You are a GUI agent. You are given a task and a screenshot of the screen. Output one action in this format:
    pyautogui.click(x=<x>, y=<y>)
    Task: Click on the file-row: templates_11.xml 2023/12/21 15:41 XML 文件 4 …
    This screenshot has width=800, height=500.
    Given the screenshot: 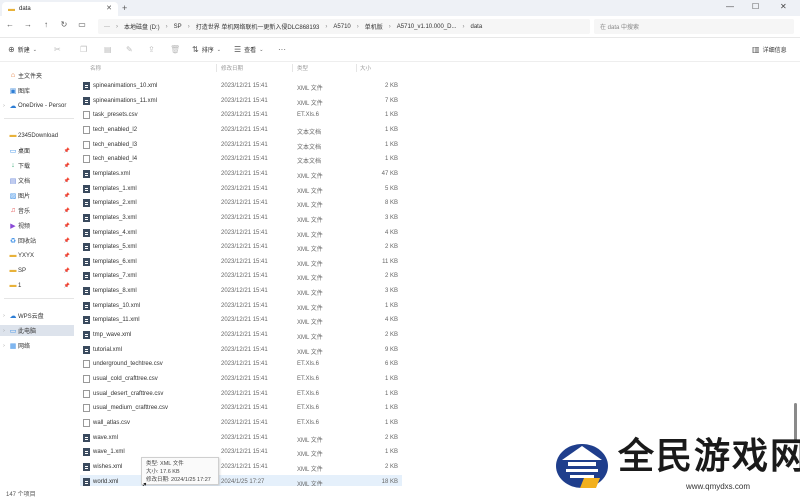 What is the action you would take?
    pyautogui.click(x=241, y=320)
    